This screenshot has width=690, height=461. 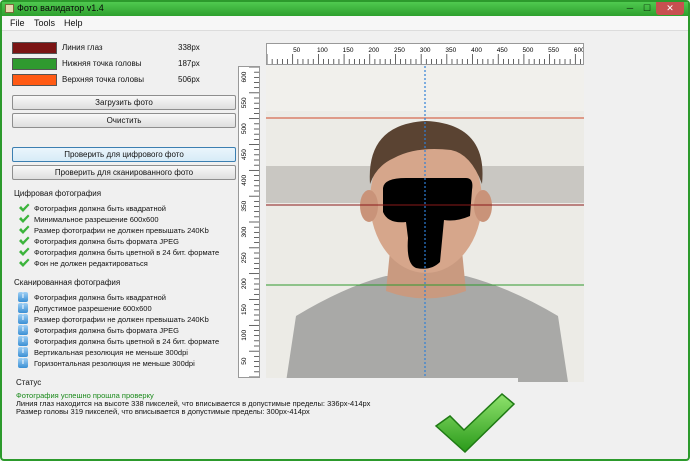 I want to click on scanned-item-label: Вертикальная резолюция не меньше 300dpi, so click(x=111, y=352).